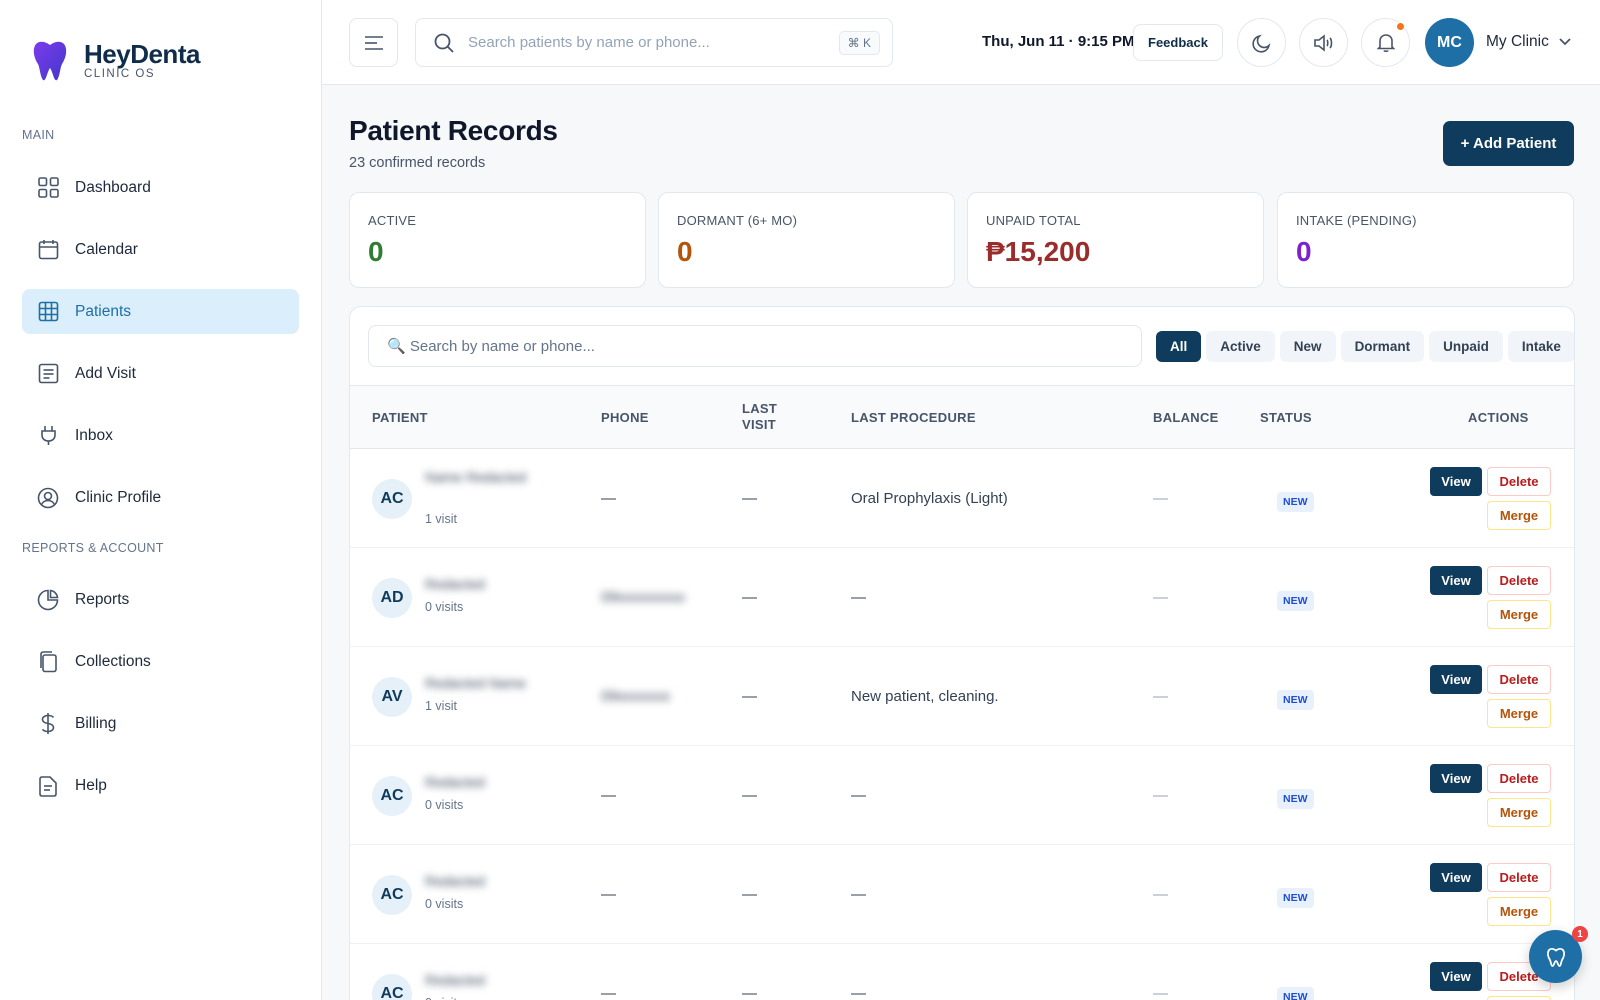 This screenshot has height=1000, width=1600. Describe the element at coordinates (625, 417) in the screenshot. I see `column-phone: PHONE` at that location.